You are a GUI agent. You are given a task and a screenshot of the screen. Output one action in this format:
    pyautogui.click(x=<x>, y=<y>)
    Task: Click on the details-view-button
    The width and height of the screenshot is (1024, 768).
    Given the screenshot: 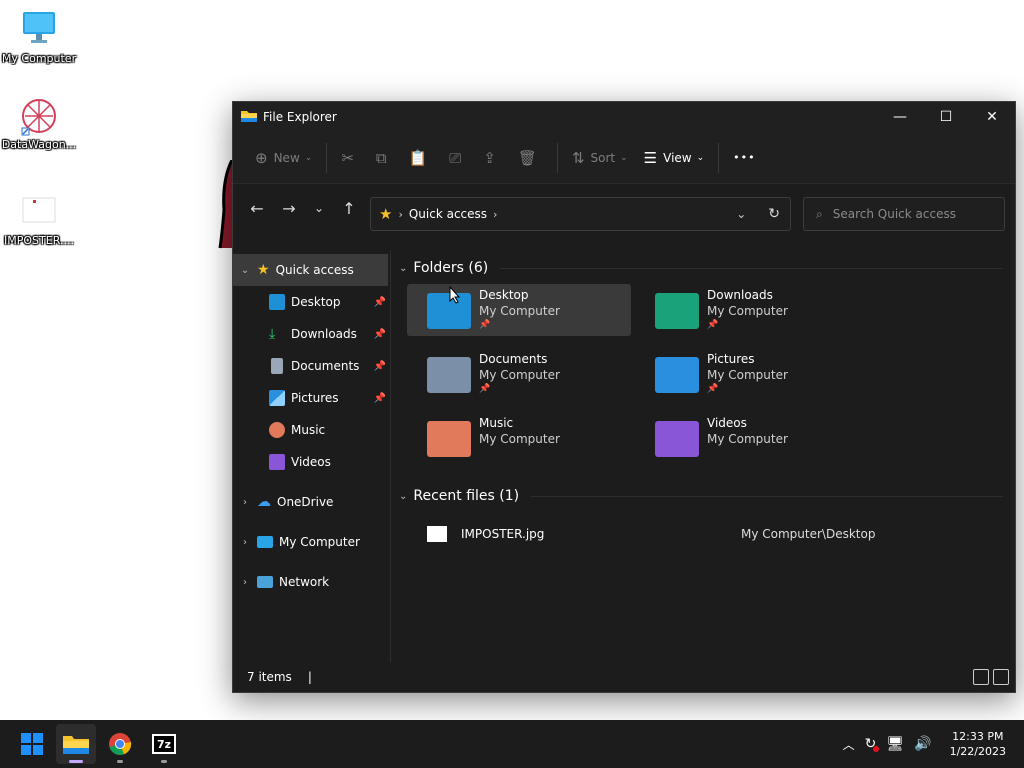 What is the action you would take?
    pyautogui.click(x=981, y=677)
    